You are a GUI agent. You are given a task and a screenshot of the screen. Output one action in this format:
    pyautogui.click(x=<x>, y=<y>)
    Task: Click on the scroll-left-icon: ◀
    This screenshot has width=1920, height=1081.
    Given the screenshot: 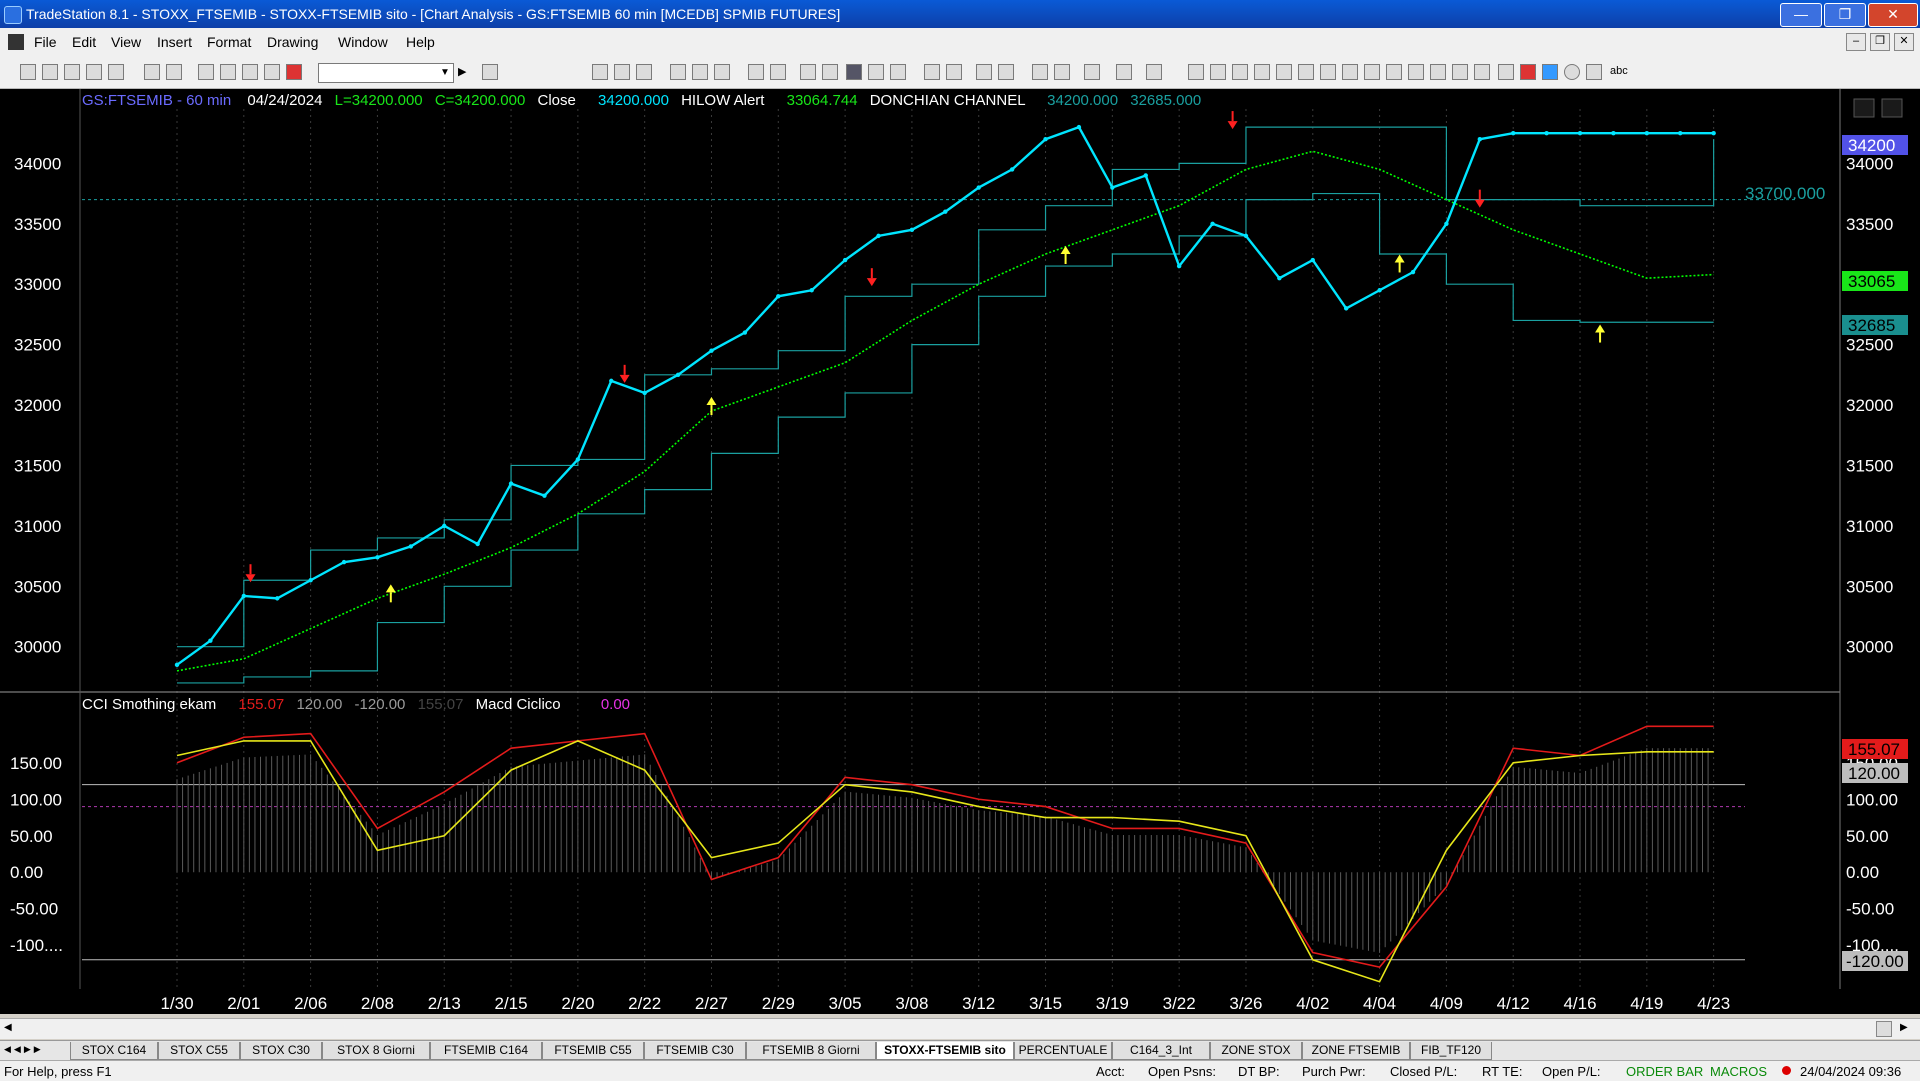 What is the action you would take?
    pyautogui.click(x=8, y=1027)
    